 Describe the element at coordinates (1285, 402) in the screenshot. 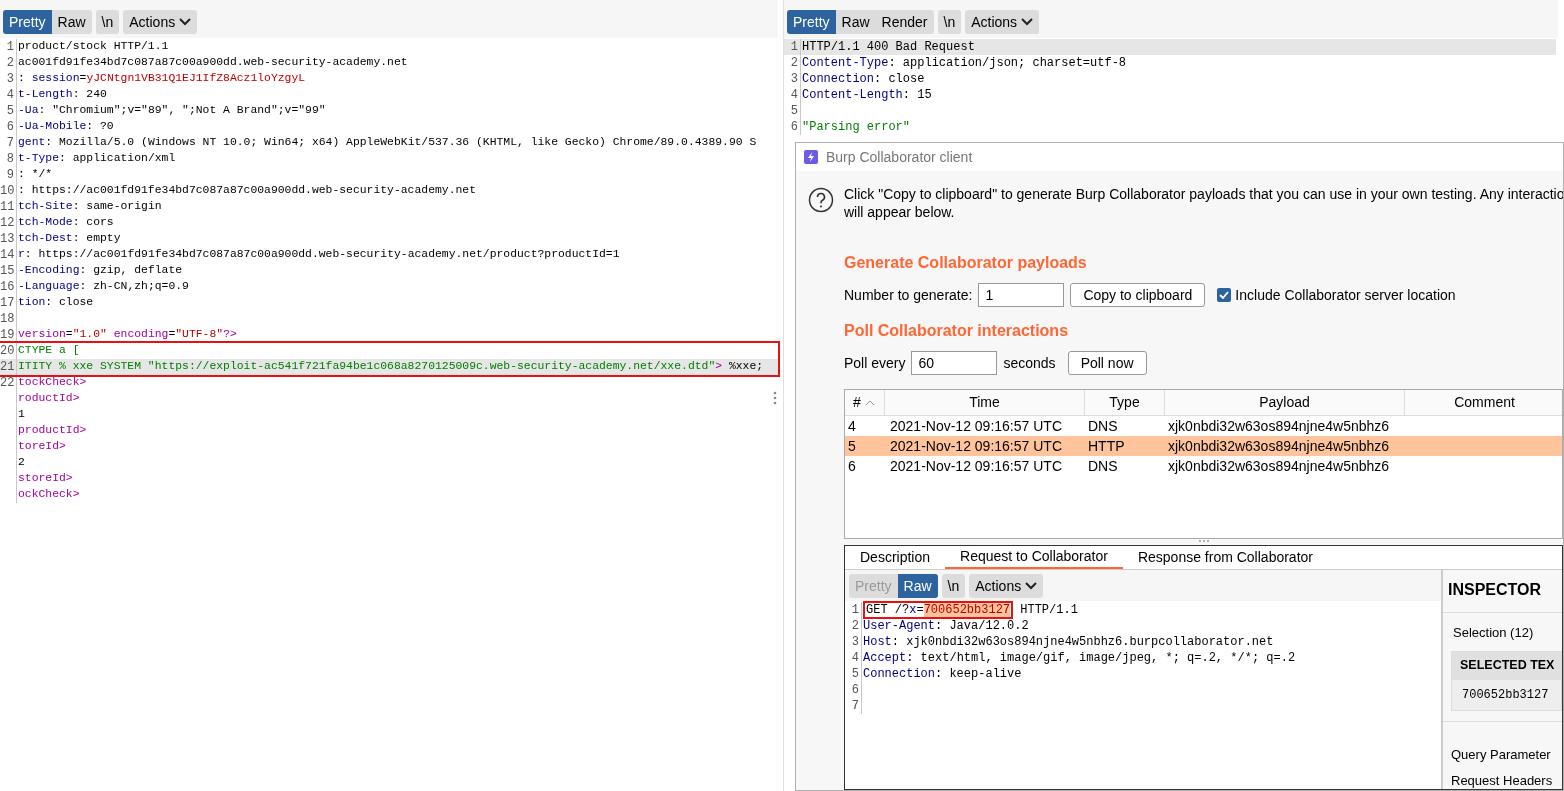

I see `column-header: Payload` at that location.